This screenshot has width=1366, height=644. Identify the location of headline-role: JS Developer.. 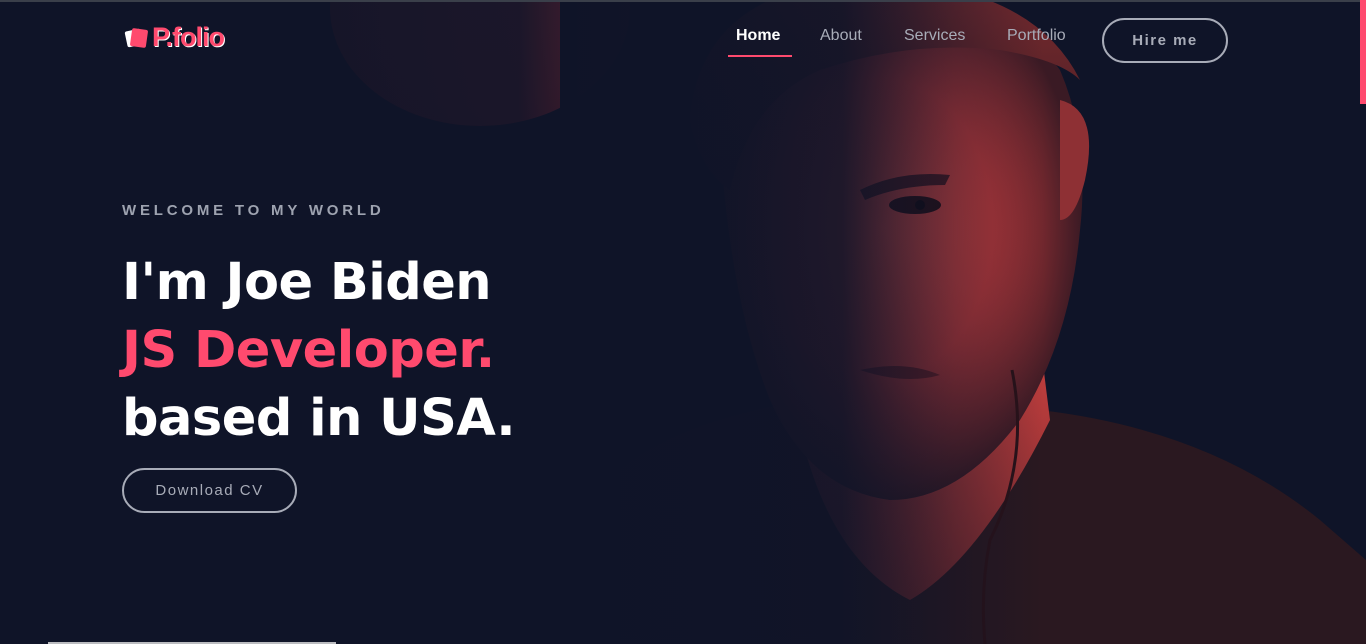
(308, 350).